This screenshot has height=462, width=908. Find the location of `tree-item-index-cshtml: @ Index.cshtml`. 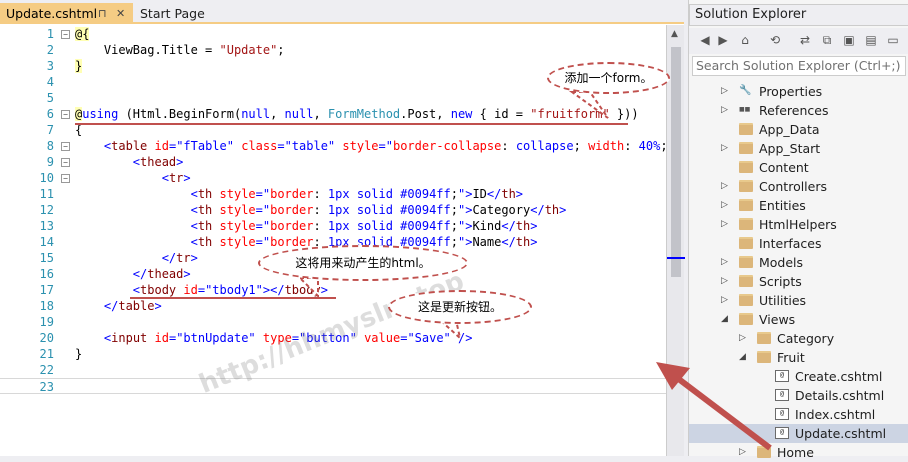

tree-item-index-cshtml: @ Index.cshtml is located at coordinates (798, 414).